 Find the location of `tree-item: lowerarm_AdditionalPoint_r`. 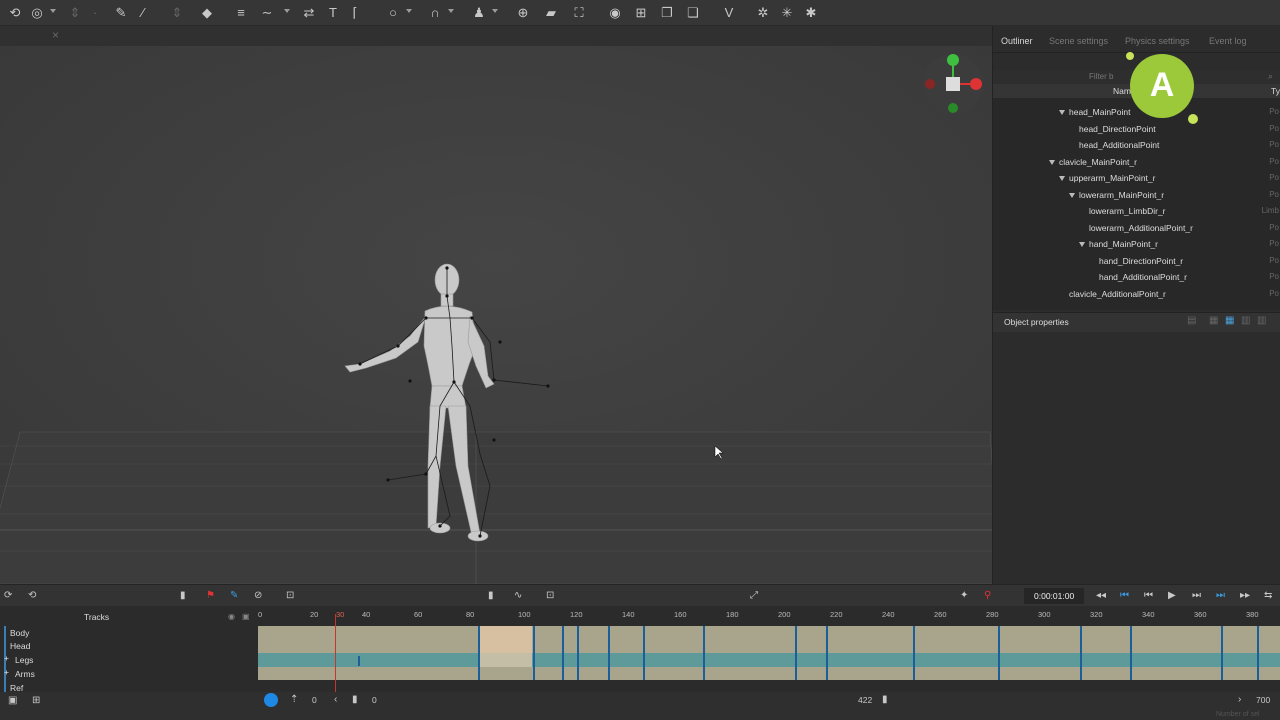

tree-item: lowerarm_AdditionalPoint_r is located at coordinates (1141, 228).